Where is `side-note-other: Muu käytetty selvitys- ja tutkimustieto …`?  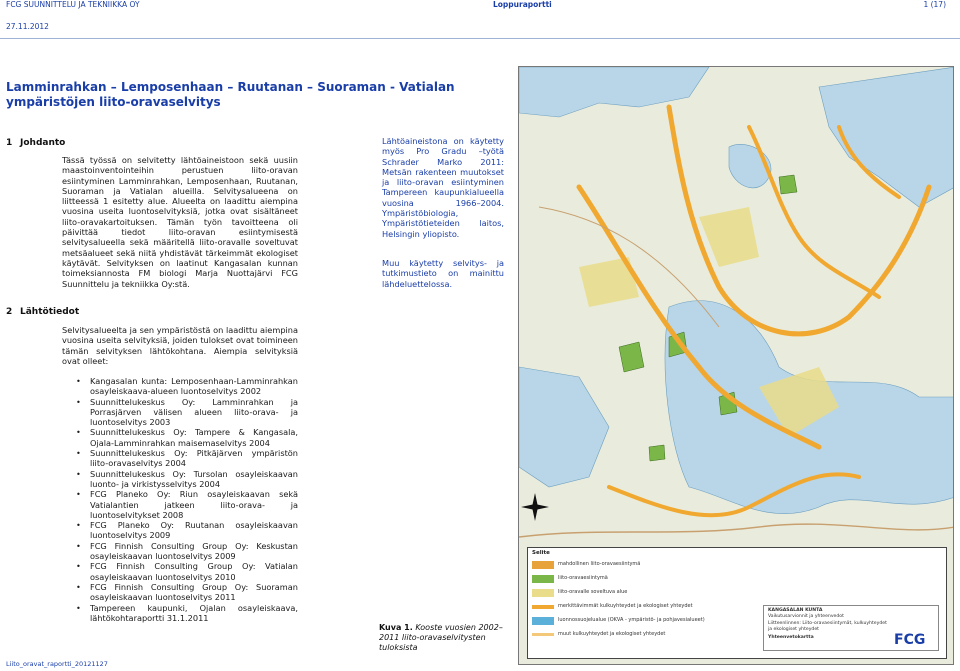
side-note-other: Muu käytetty selvitys- ja tutkimustieto … is located at coordinates (443, 273).